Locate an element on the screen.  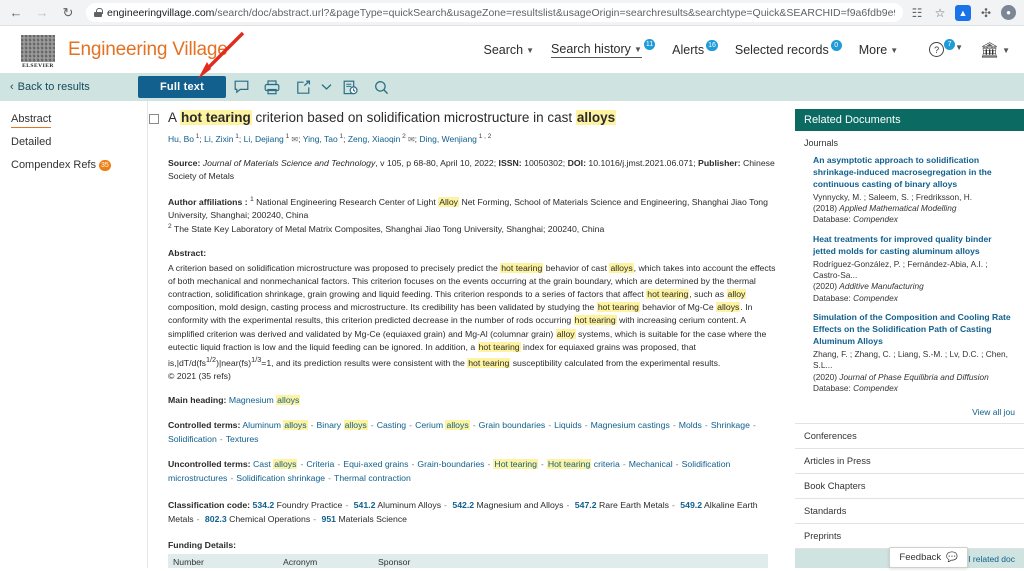
funding-header-row: Number Acronym Sponsor is located at coordinates (468, 560).